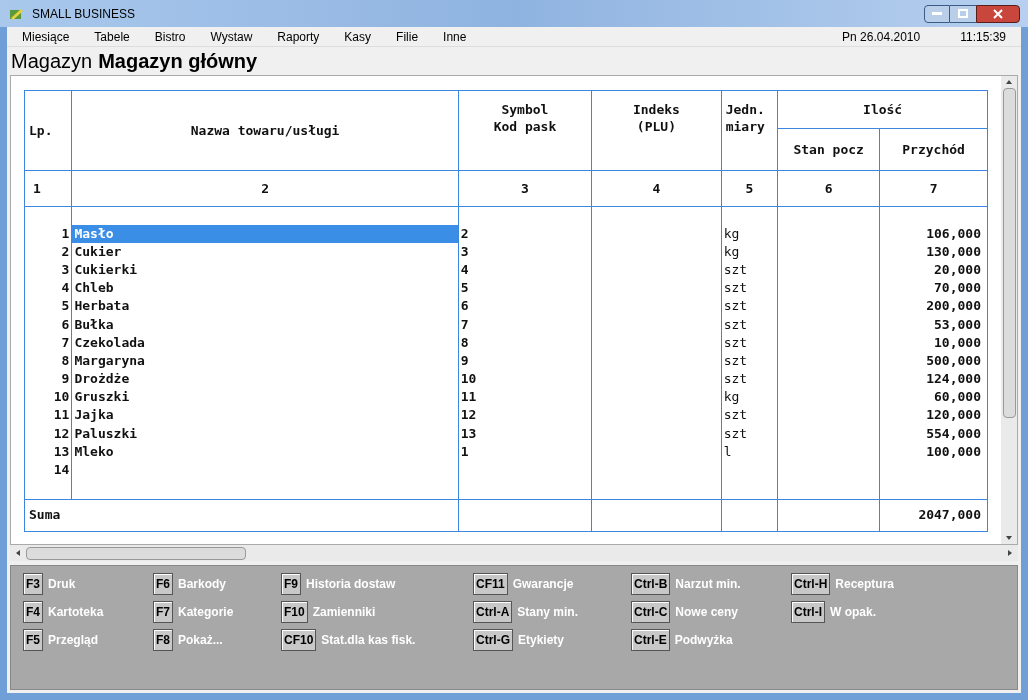  What do you see at coordinates (265, 188) in the screenshot?
I see `column-number: 2` at bounding box center [265, 188].